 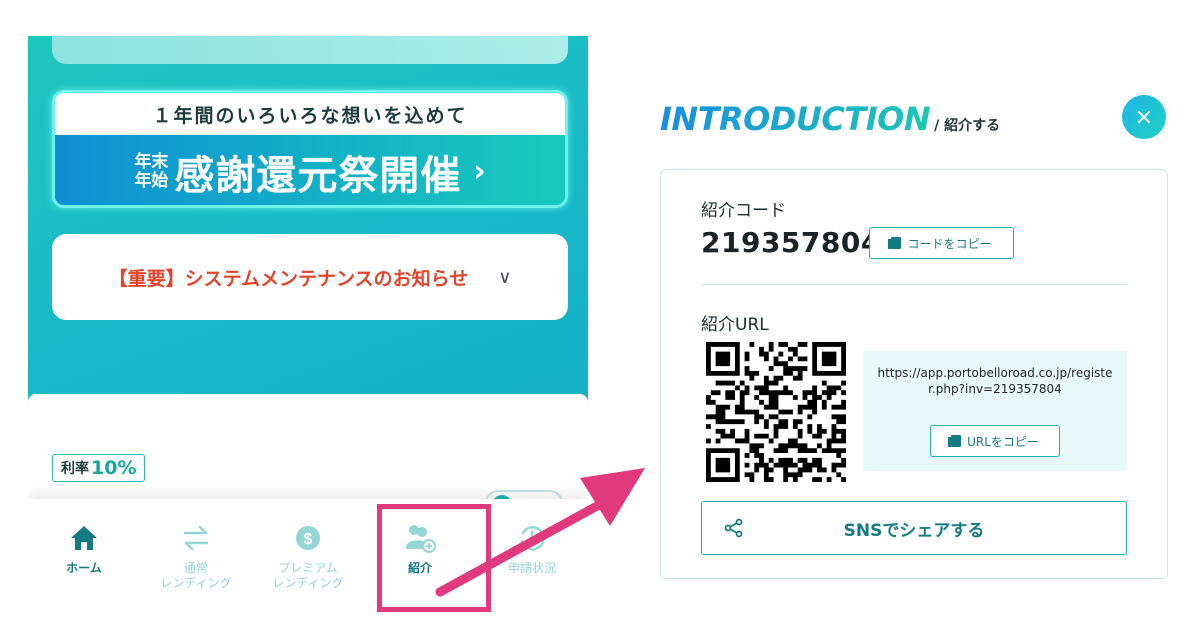 I want to click on banner-small-text: 年末 年始, so click(x=151, y=171).